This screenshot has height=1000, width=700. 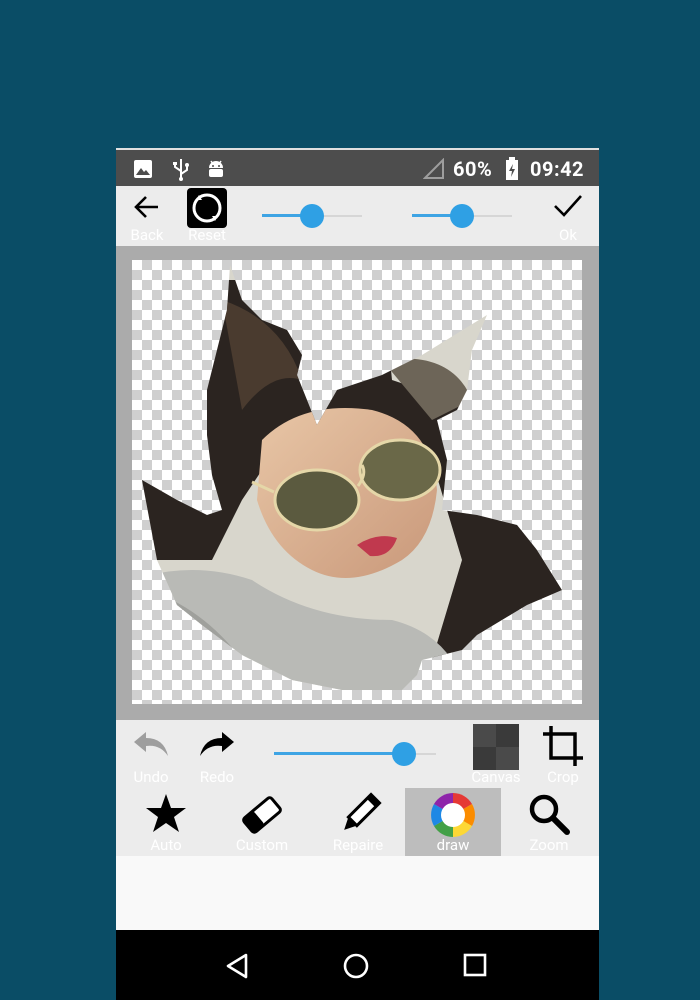 What do you see at coordinates (568, 235) in the screenshot?
I see `ok-label: Ok` at bounding box center [568, 235].